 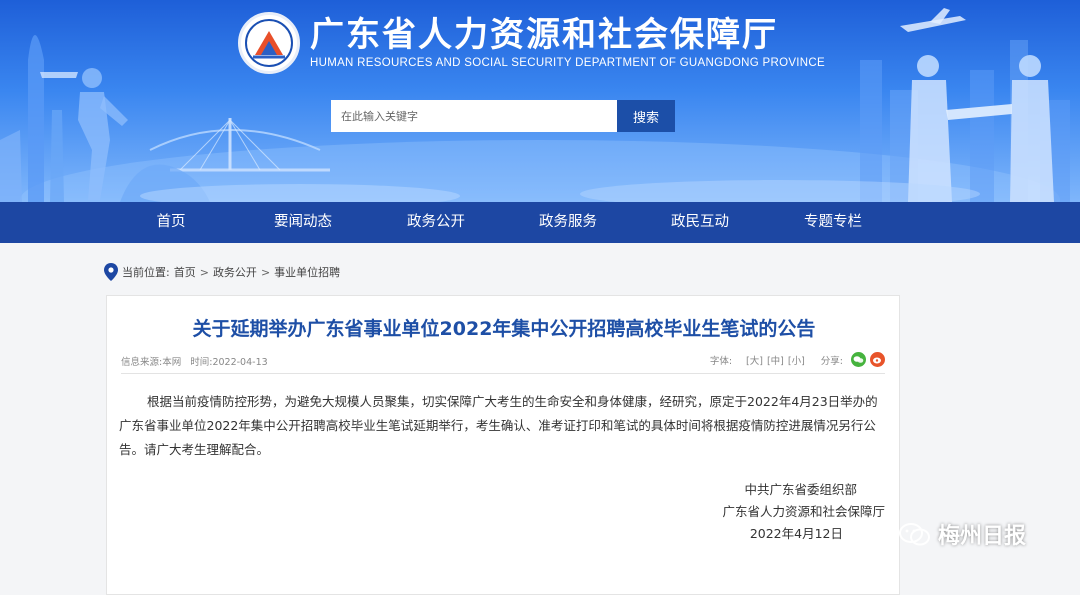 What do you see at coordinates (803, 511) in the screenshot?
I see `signature-hrss-department: 广东省人力资源和社会保障厅` at bounding box center [803, 511].